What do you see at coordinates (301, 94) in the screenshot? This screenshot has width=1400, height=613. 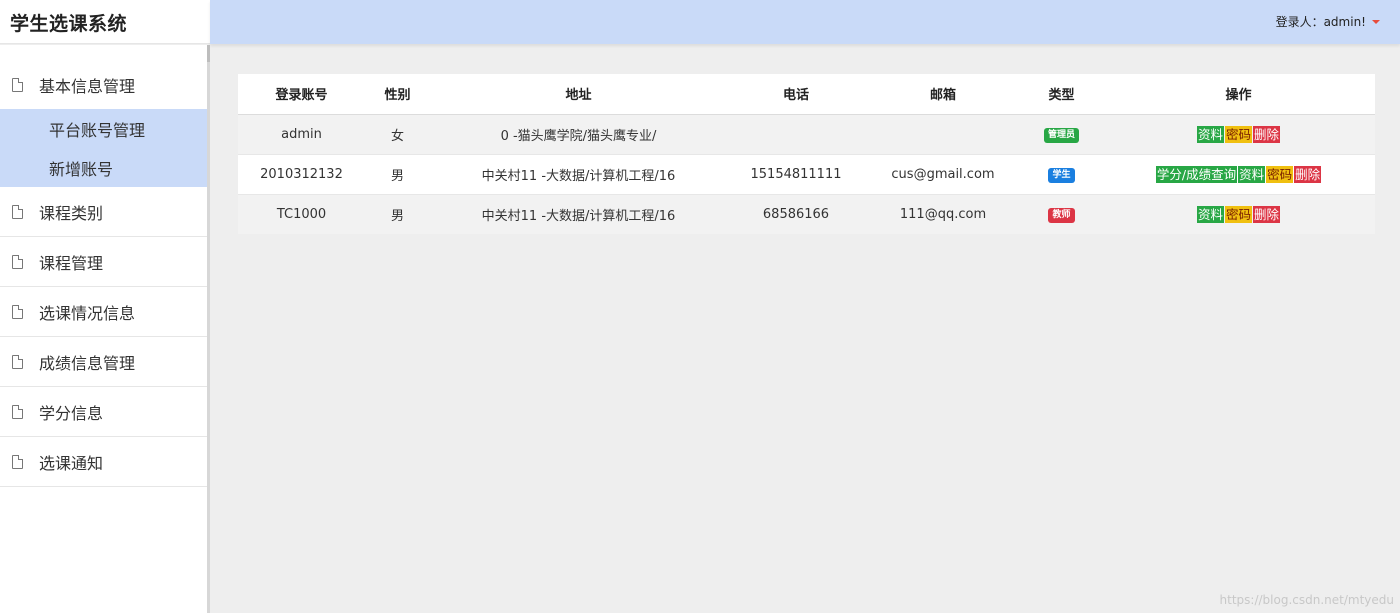 I see `column-header-account: 登录账号` at bounding box center [301, 94].